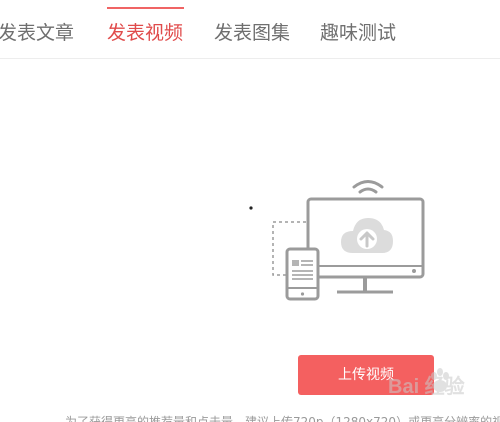 The height and width of the screenshot is (422, 500). I want to click on paw-logo-icon, so click(440, 380).